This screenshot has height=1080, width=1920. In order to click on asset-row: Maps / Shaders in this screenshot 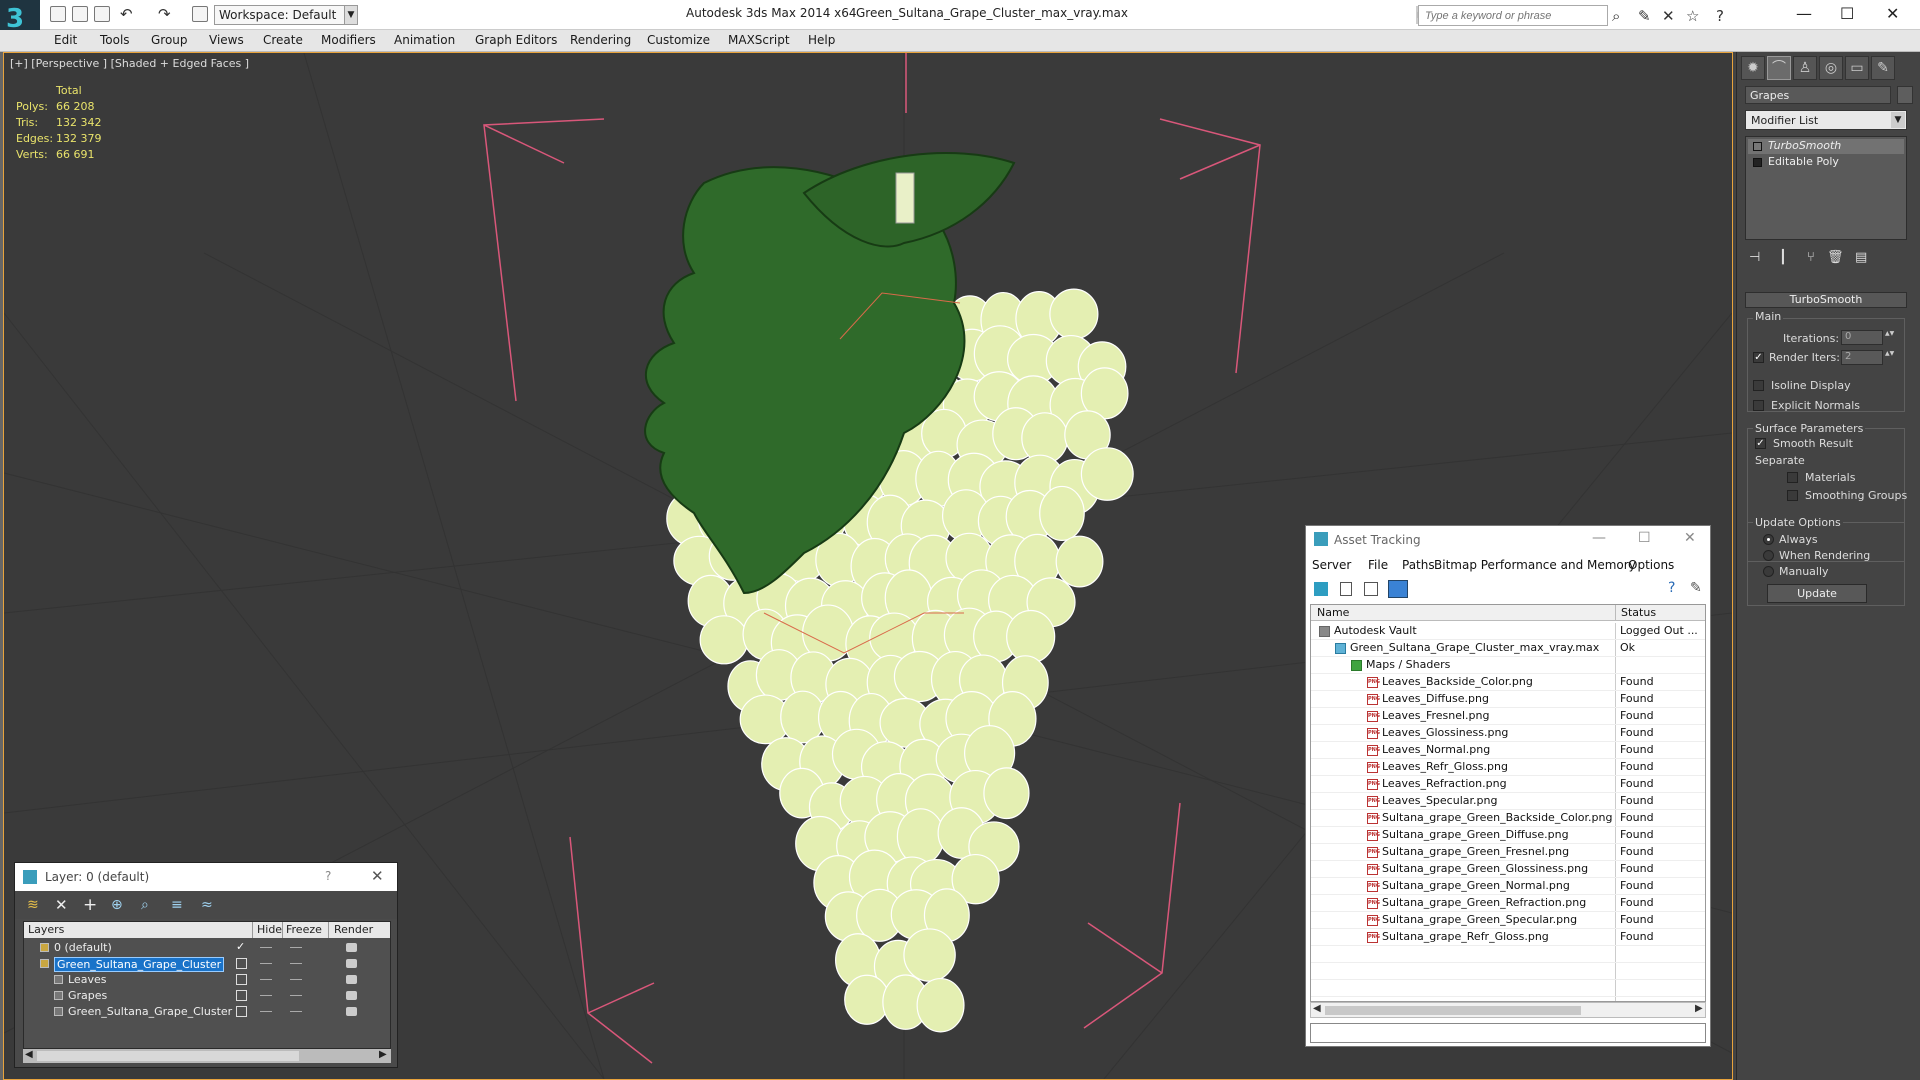, I will do `click(1508, 665)`.